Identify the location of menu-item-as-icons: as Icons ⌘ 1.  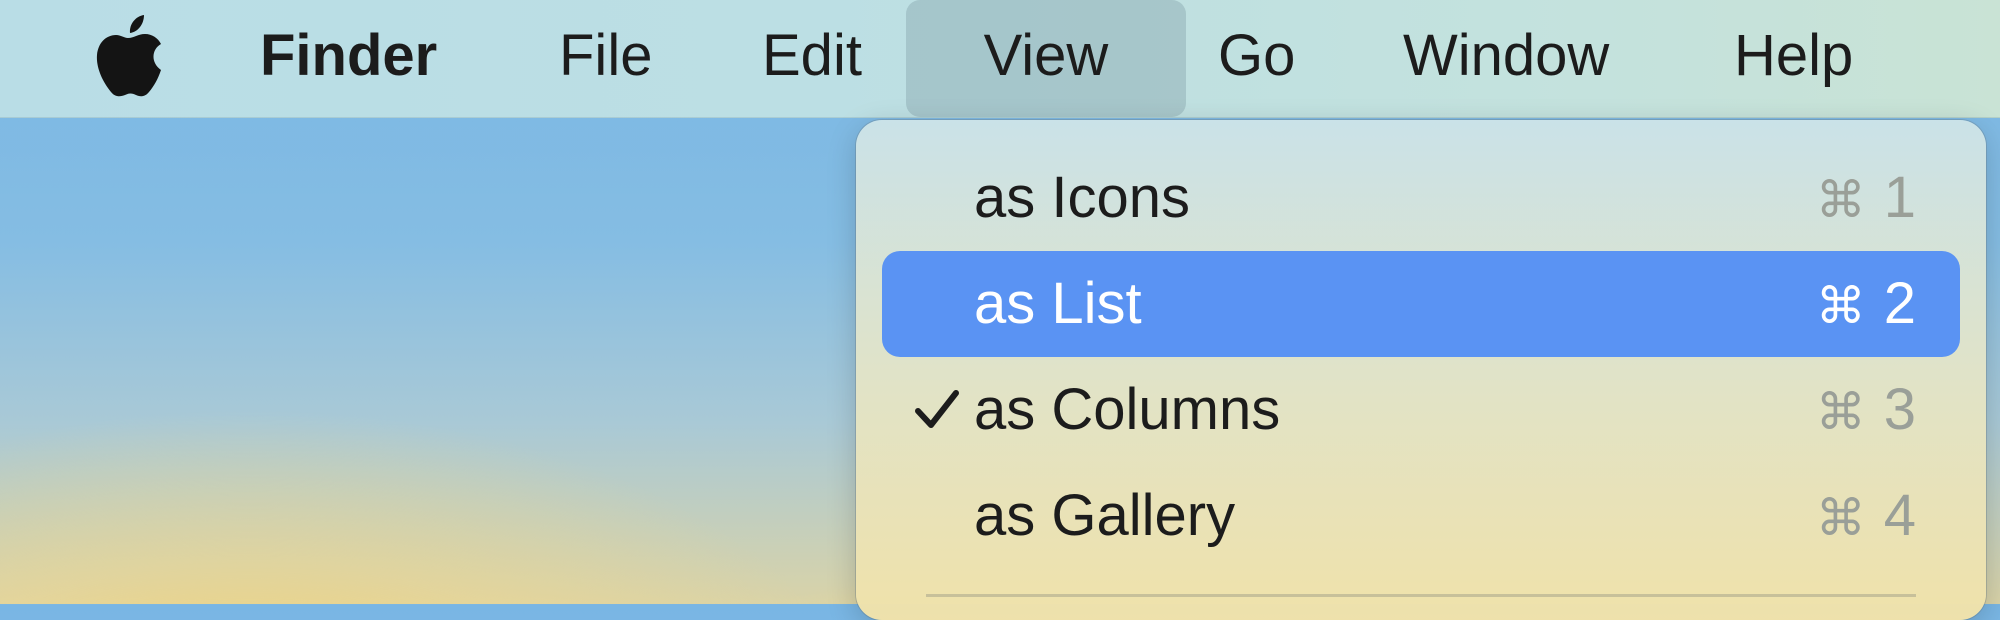
(1421, 198).